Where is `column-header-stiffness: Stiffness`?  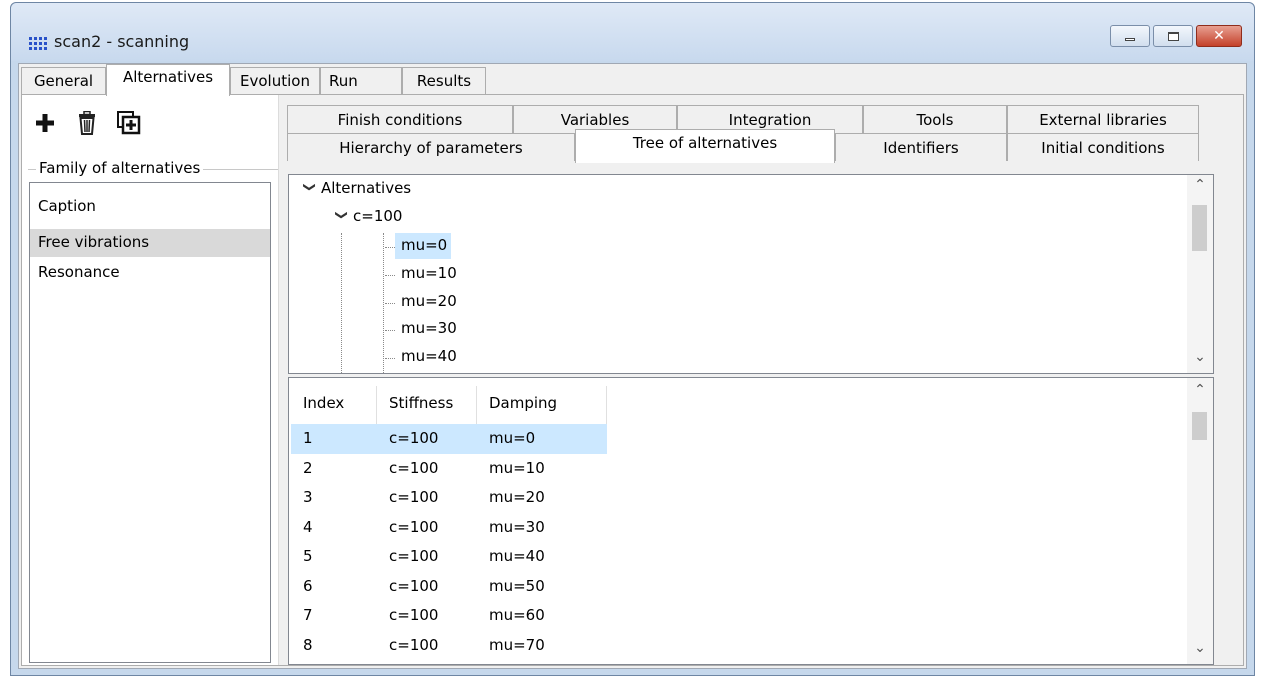
column-header-stiffness: Stiffness is located at coordinates (427, 405).